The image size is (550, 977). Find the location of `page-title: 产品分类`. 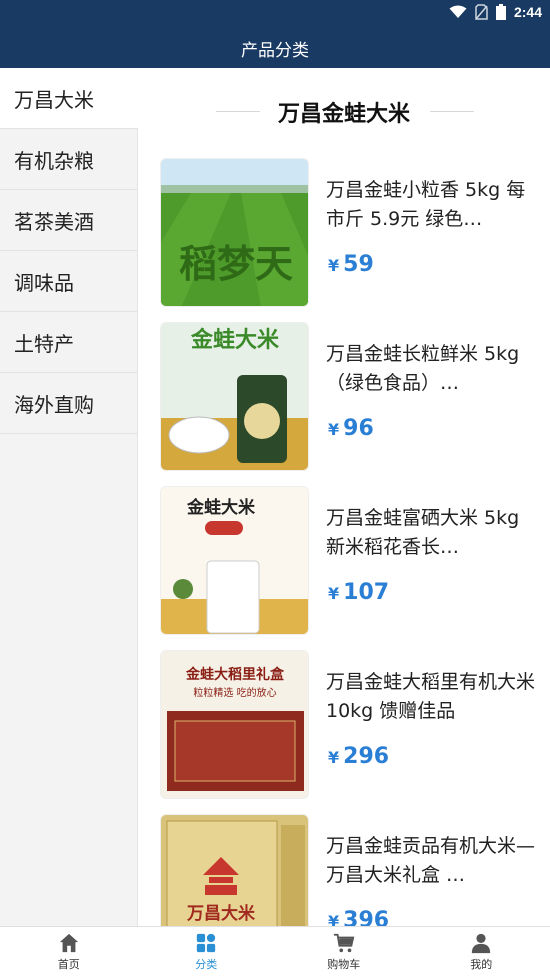

page-title: 产品分类 is located at coordinates (275, 51).